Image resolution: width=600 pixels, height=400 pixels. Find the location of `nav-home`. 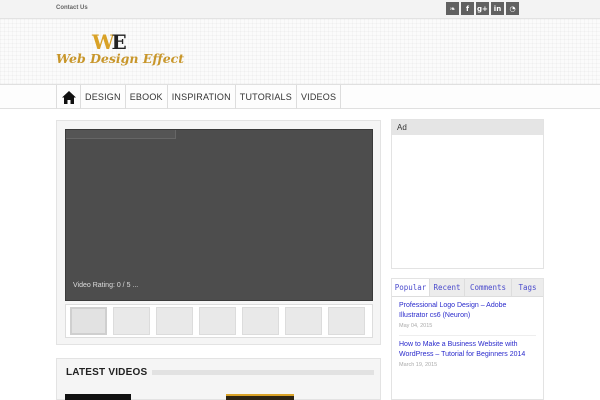

nav-home is located at coordinates (69, 97).